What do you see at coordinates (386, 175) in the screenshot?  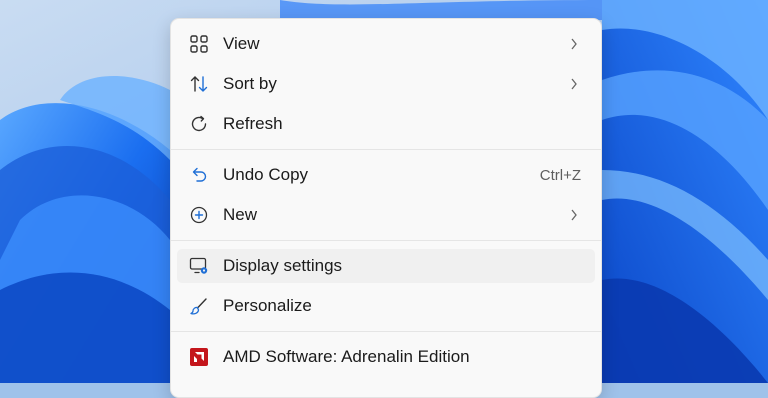 I see `menu-item-undo-copy: Undo Copy Ctrl+Z` at bounding box center [386, 175].